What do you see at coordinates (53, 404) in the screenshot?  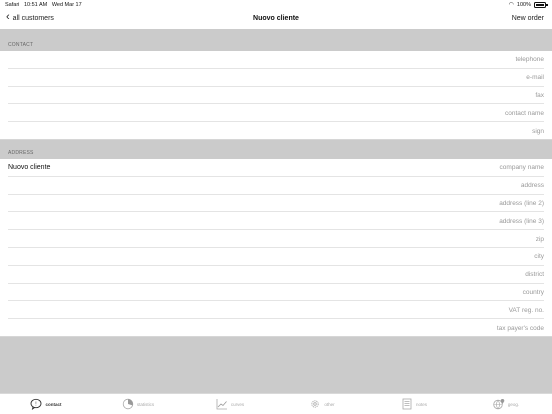 I see `tab-label: contact` at bounding box center [53, 404].